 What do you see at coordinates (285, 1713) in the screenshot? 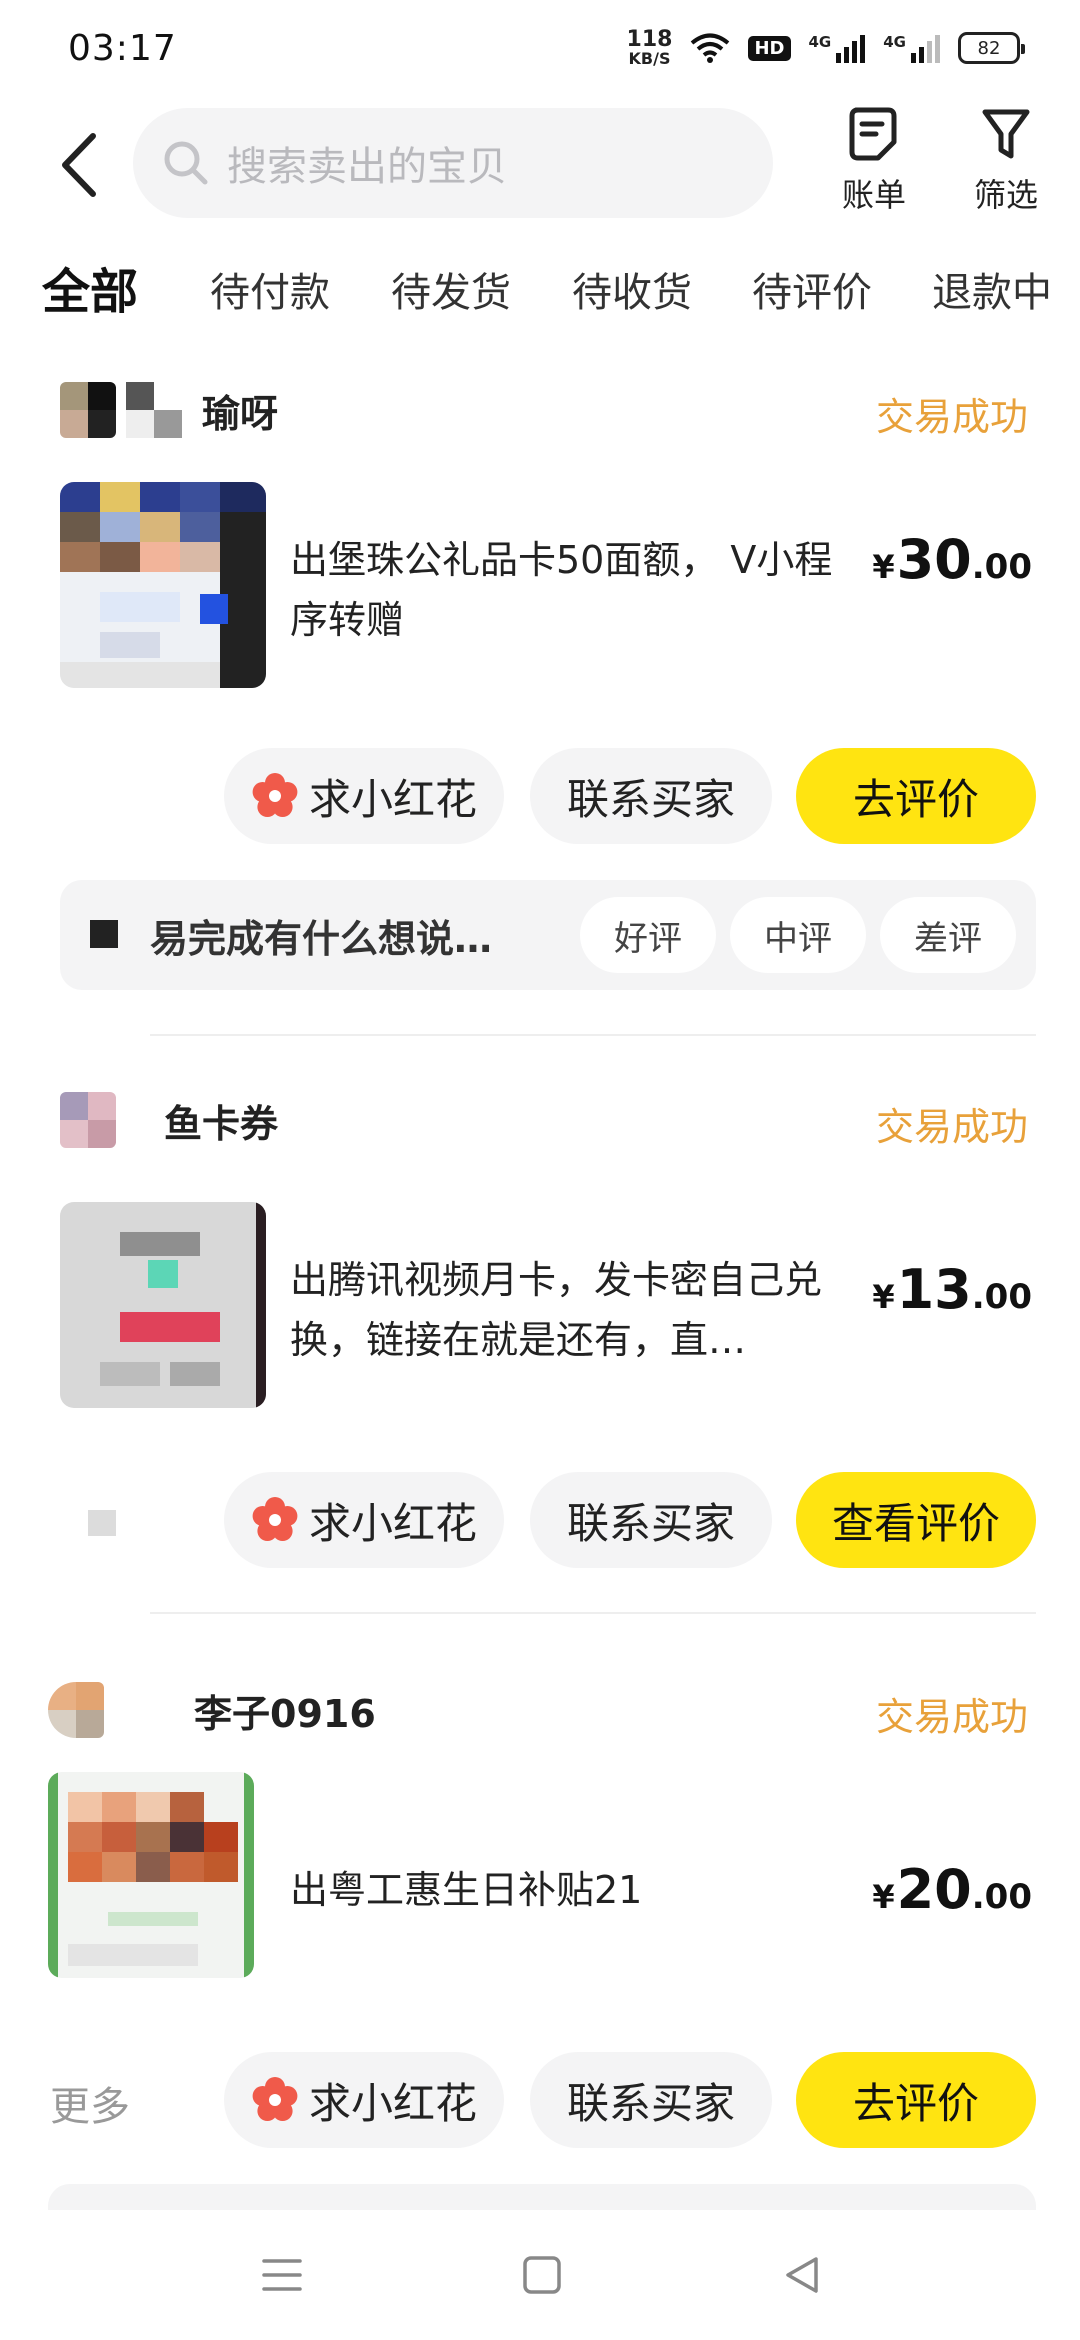
I see `seller-name: 李子0916` at bounding box center [285, 1713].